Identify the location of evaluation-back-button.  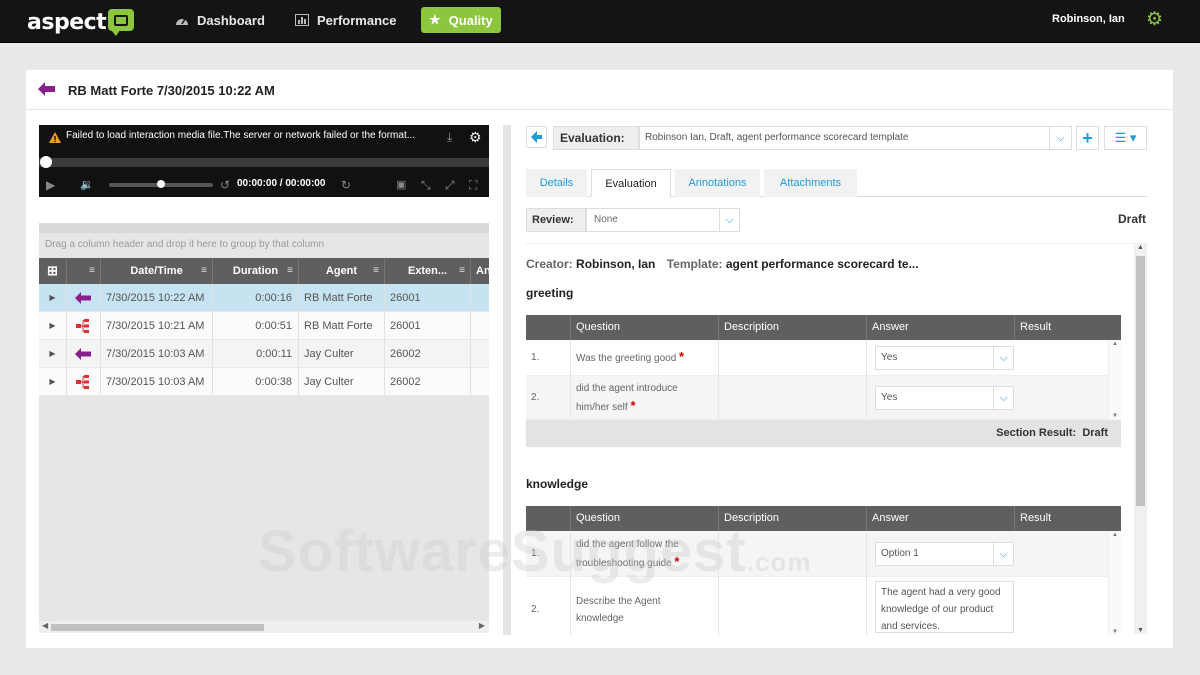
(536, 137).